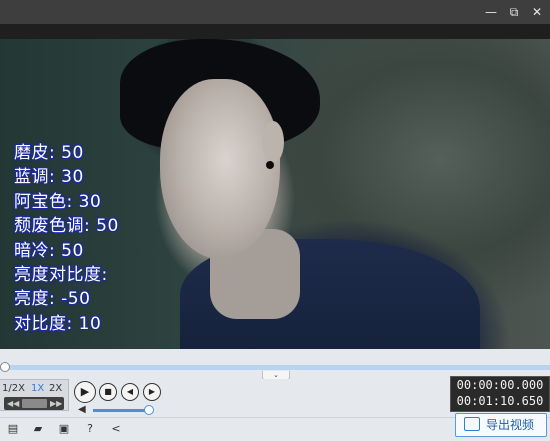 This screenshot has height=441, width=550. Describe the element at coordinates (514, 12) in the screenshot. I see `restore-button: ⧉` at that location.